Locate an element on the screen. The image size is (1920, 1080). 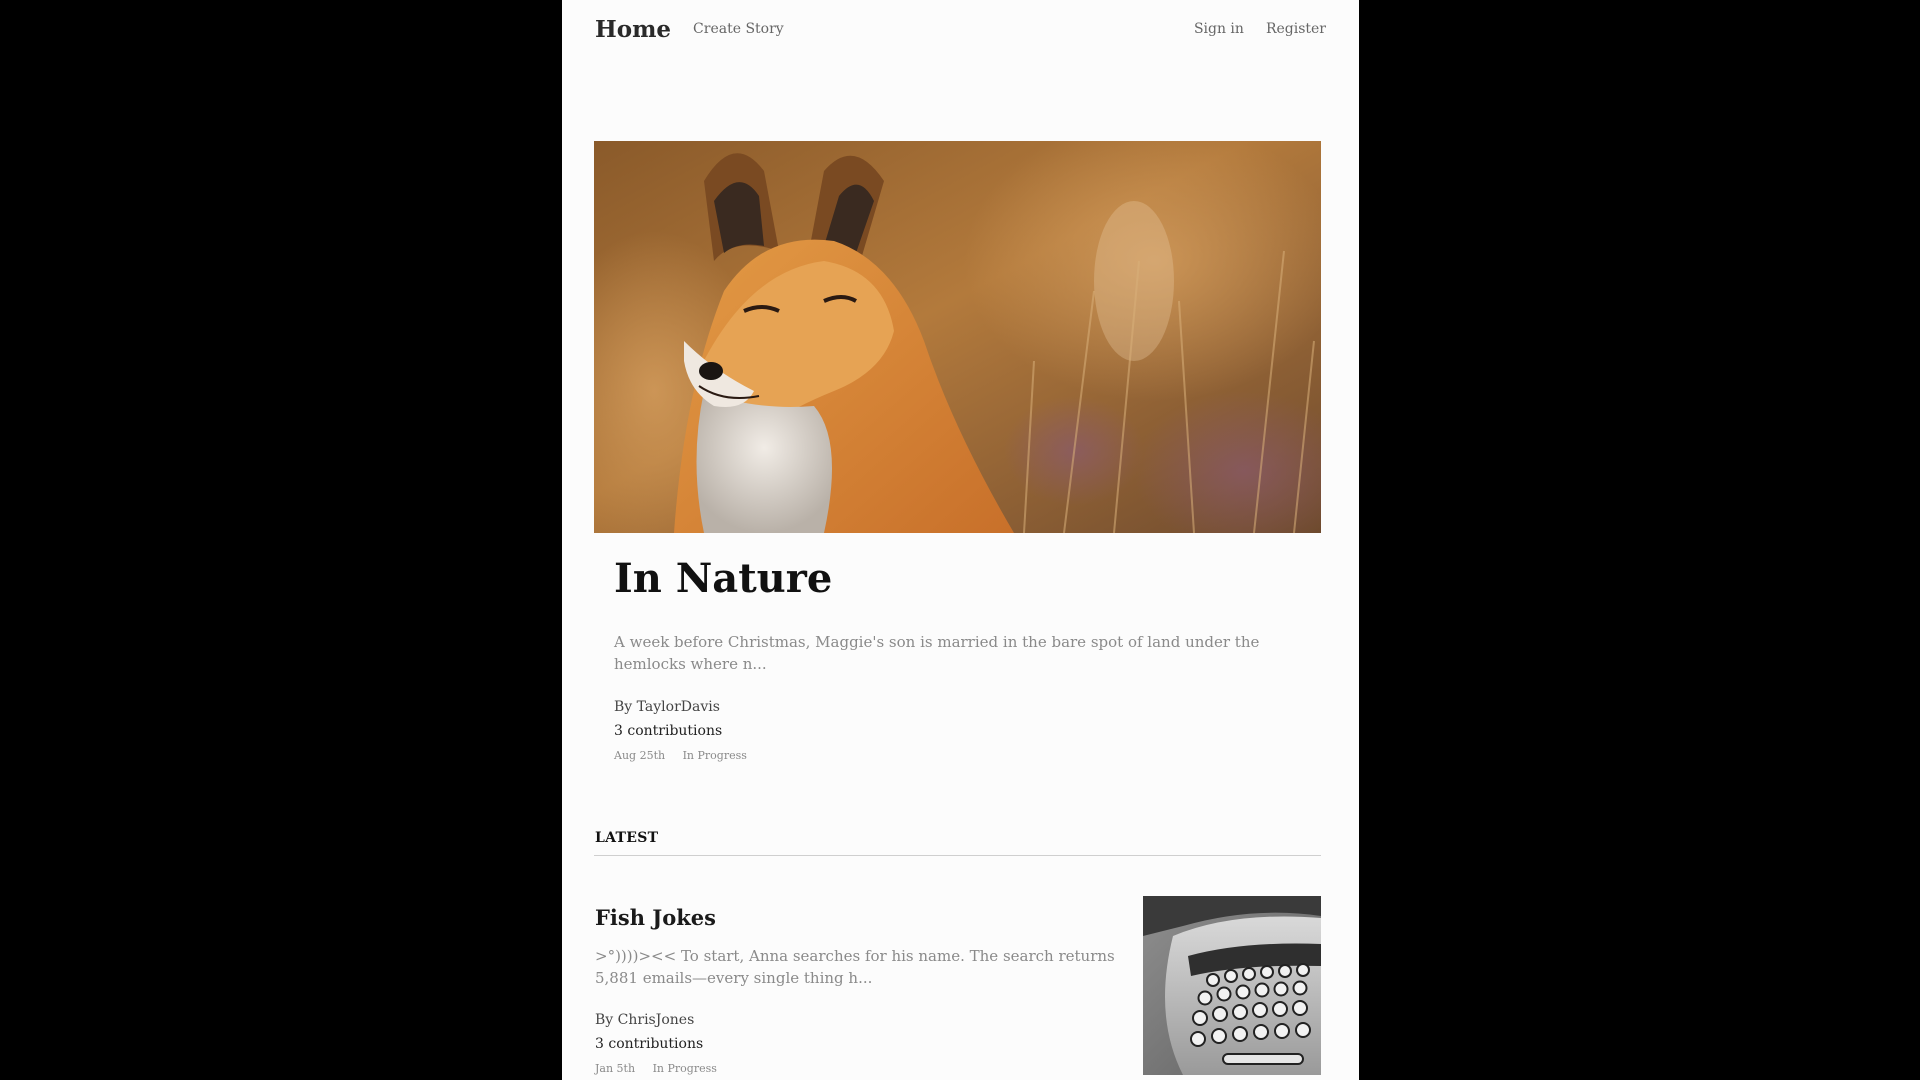
featured-story-status: In Progress is located at coordinates (714, 755).